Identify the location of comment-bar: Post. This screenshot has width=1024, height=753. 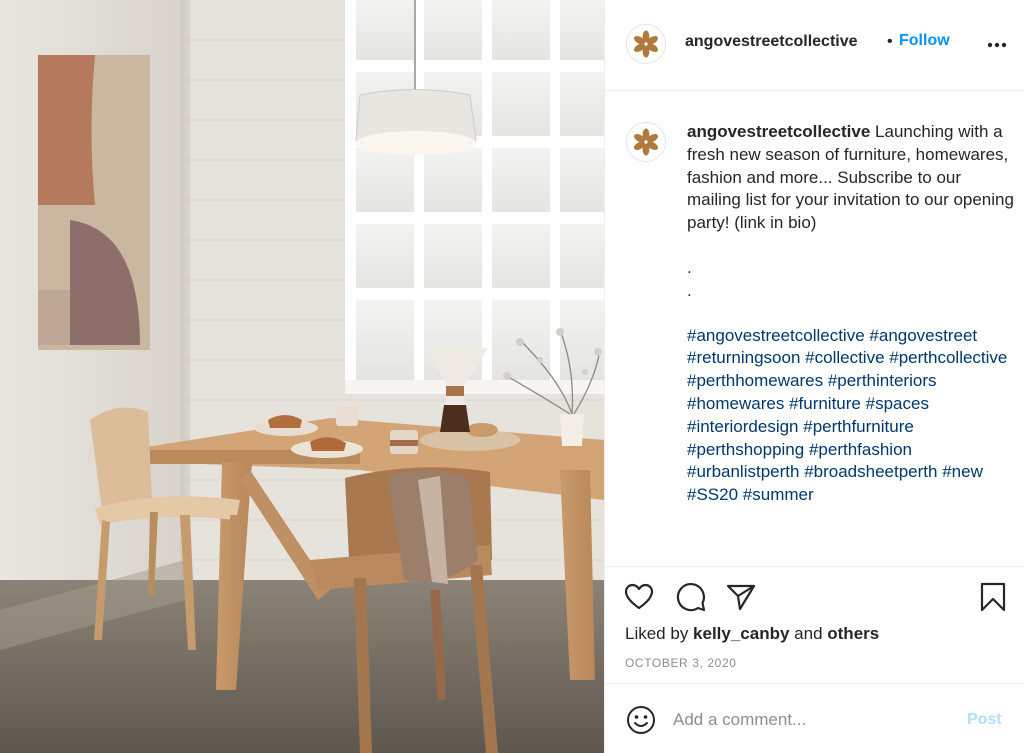
(814, 718).